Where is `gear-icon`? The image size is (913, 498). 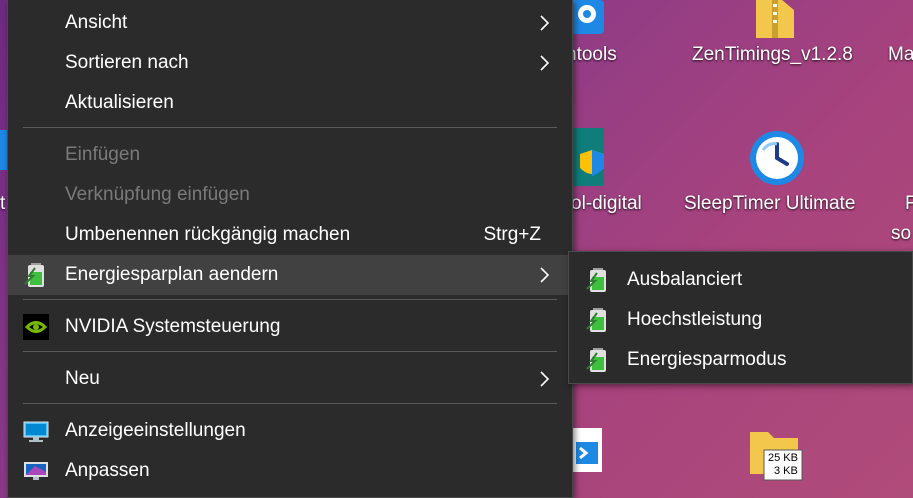
gear-icon is located at coordinates (587, 17).